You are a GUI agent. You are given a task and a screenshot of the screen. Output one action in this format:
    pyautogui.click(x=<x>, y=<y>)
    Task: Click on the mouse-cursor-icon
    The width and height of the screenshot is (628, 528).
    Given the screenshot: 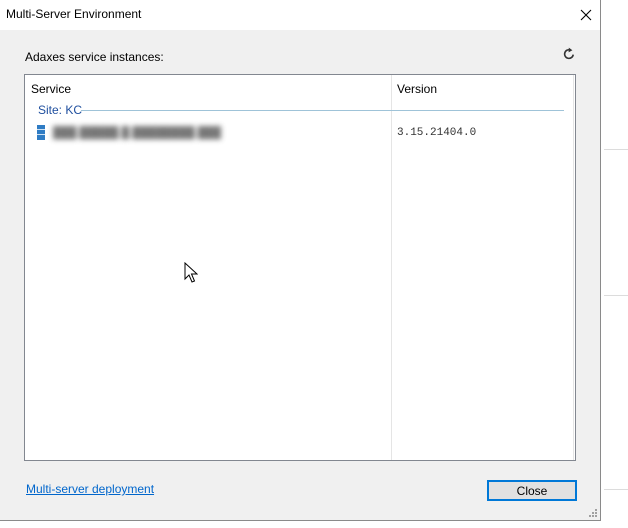 What is the action you would take?
    pyautogui.click(x=191, y=272)
    